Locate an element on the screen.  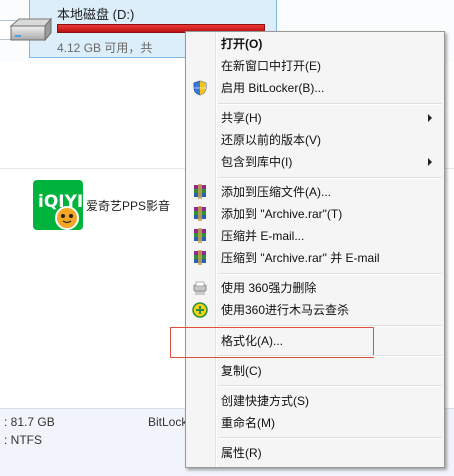
details-file-system: : NTFS is located at coordinates (23, 440).